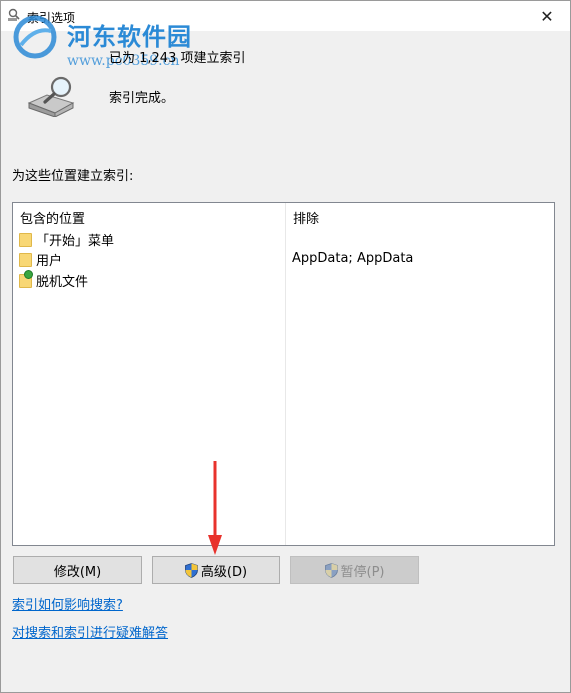 Image resolution: width=571 pixels, height=693 pixels. Describe the element at coordinates (285, 16) in the screenshot. I see `title-bar: 索引选项 ✕` at that location.